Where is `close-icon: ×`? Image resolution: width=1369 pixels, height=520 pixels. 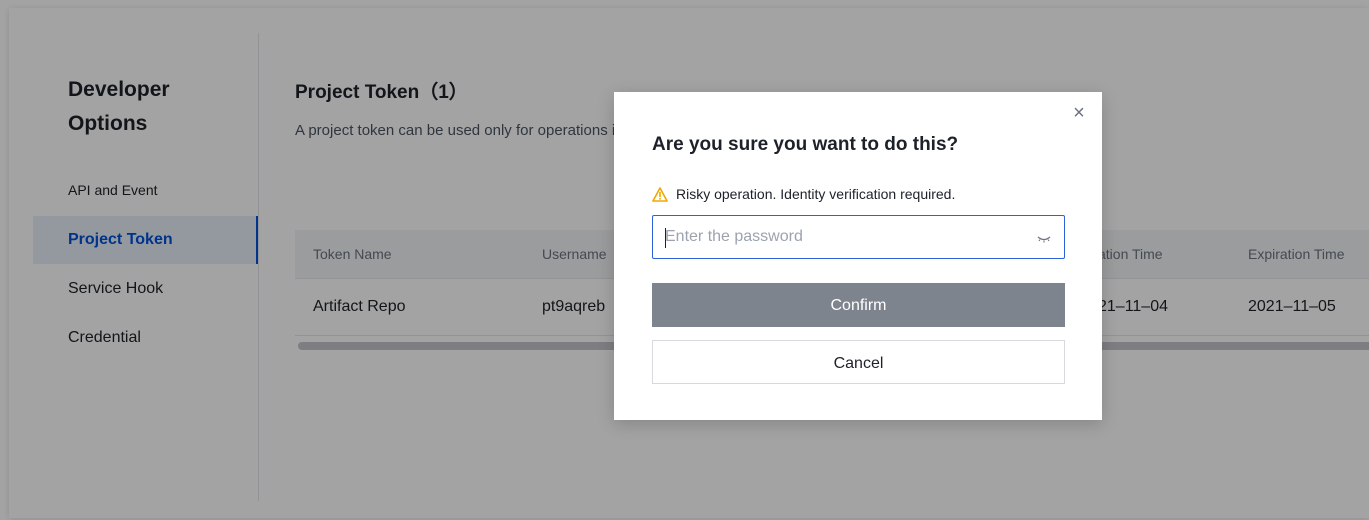
close-icon: × is located at coordinates (1079, 113).